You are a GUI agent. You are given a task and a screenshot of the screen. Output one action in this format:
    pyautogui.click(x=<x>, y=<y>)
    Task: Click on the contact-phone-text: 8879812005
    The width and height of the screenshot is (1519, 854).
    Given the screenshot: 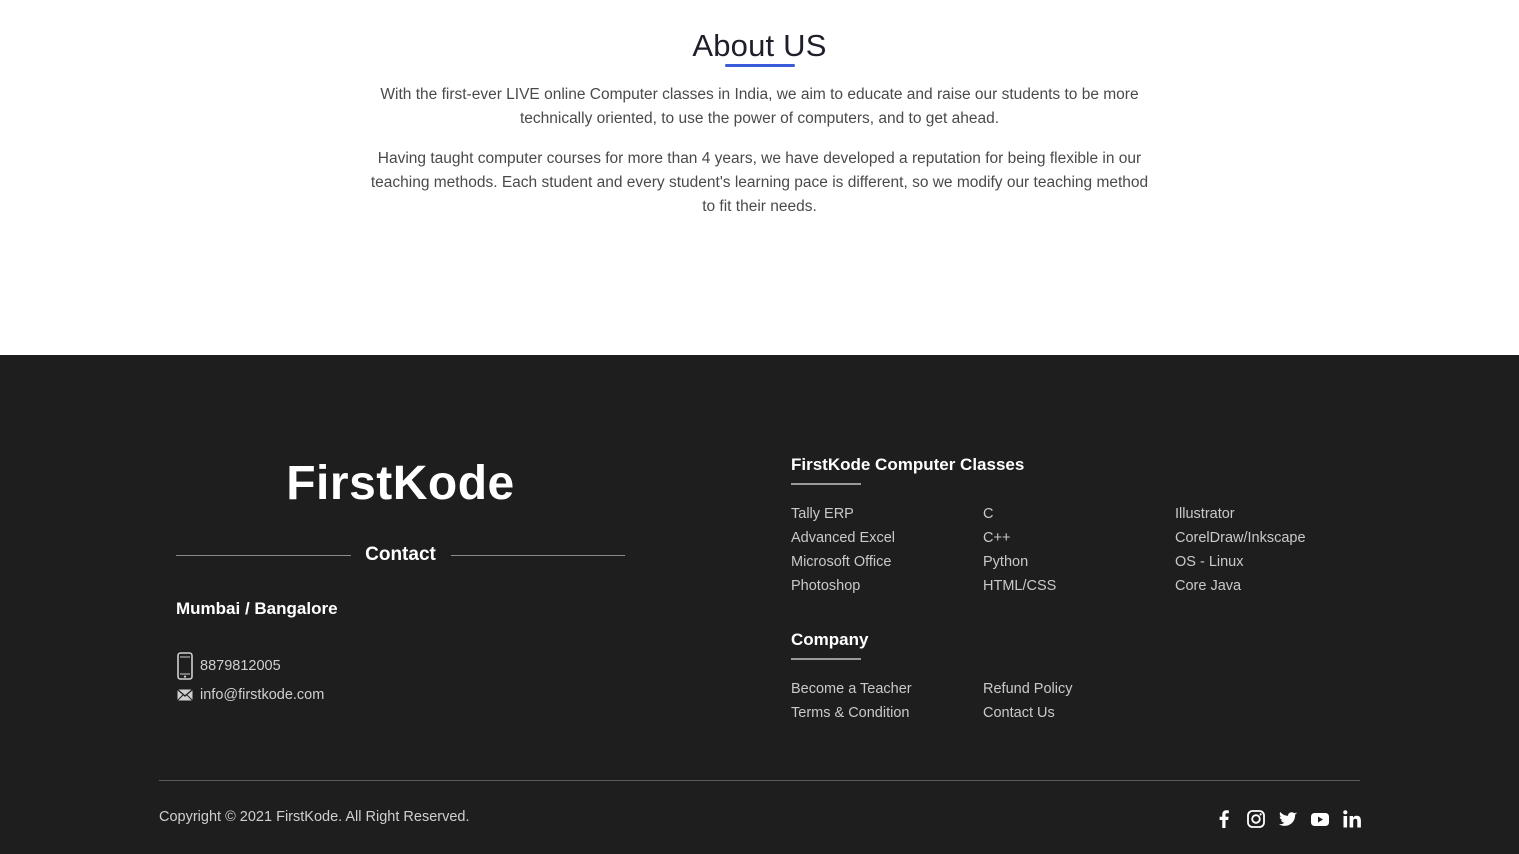 What is the action you would take?
    pyautogui.click(x=240, y=666)
    